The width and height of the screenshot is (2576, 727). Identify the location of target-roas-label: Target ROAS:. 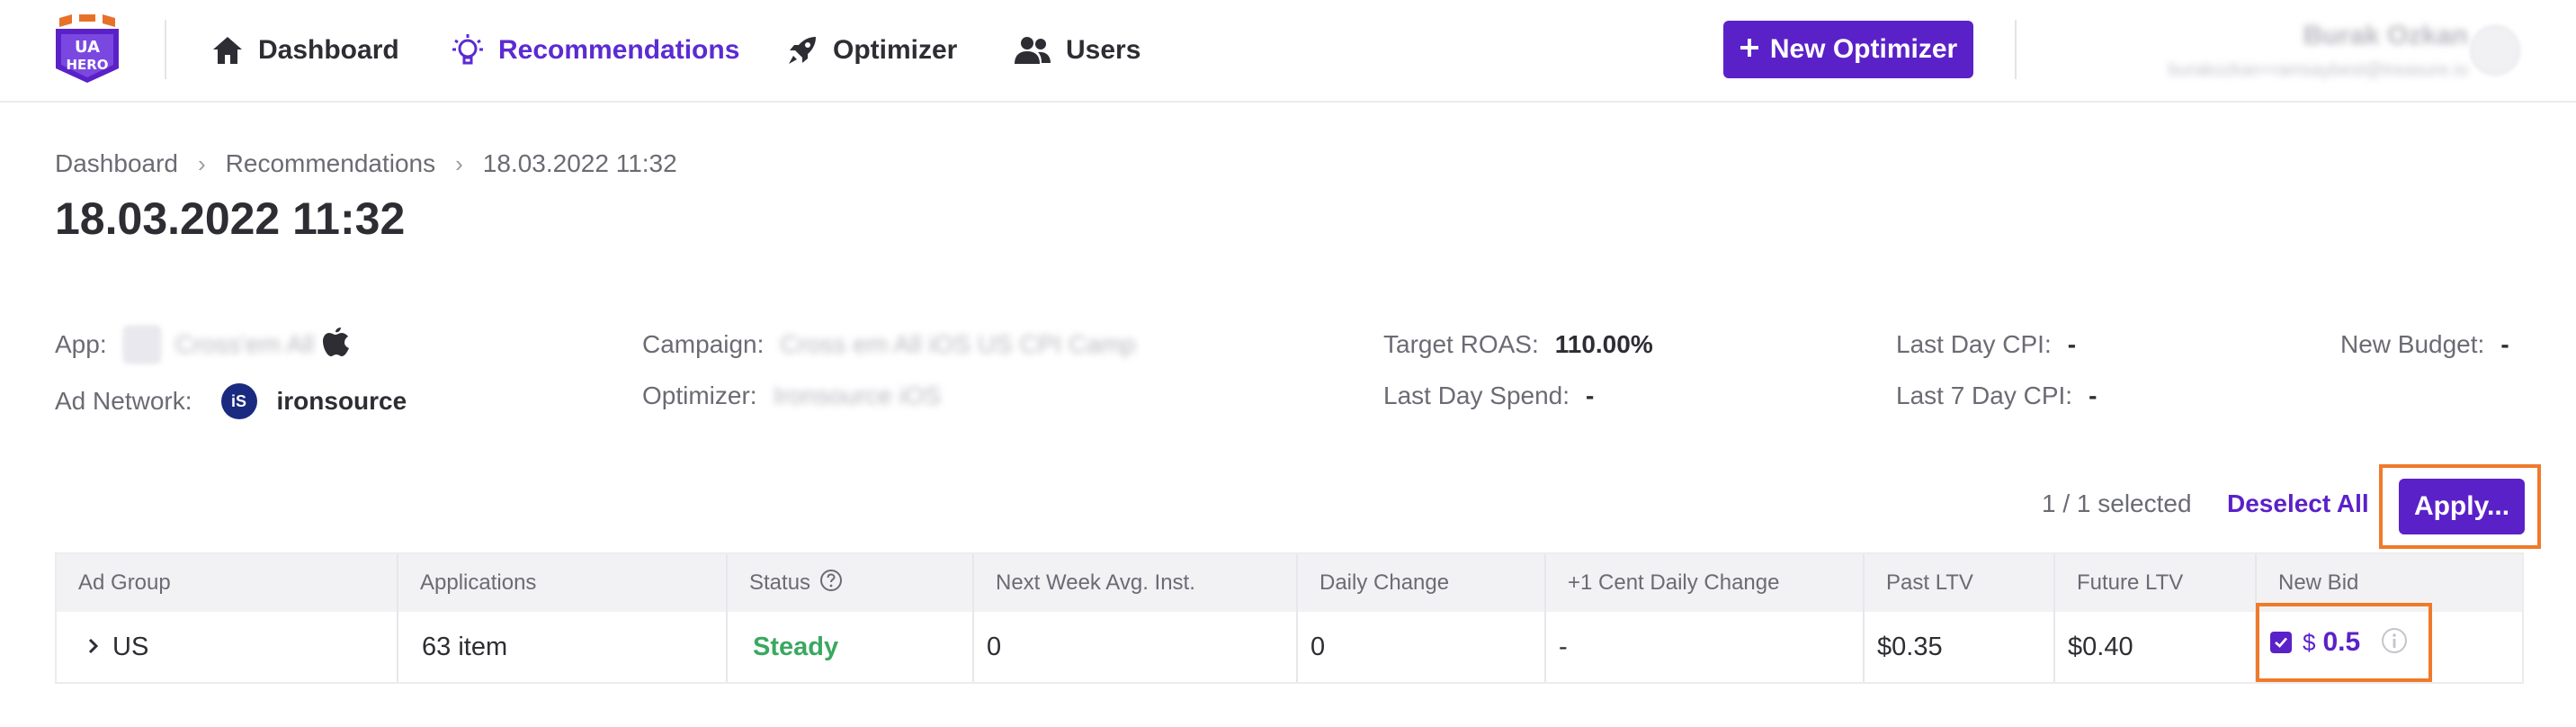
(1461, 344).